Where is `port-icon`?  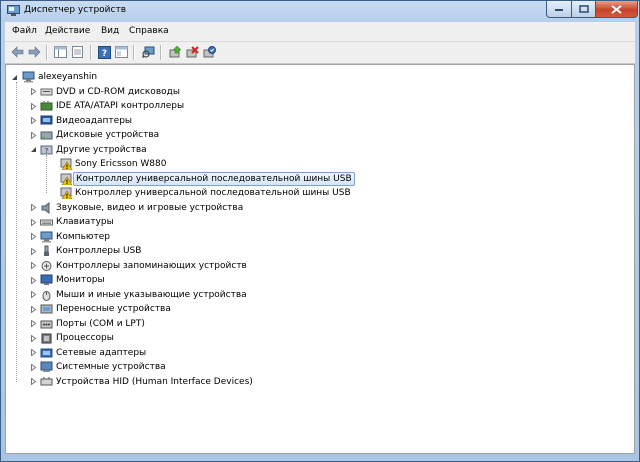 port-icon is located at coordinates (46, 324).